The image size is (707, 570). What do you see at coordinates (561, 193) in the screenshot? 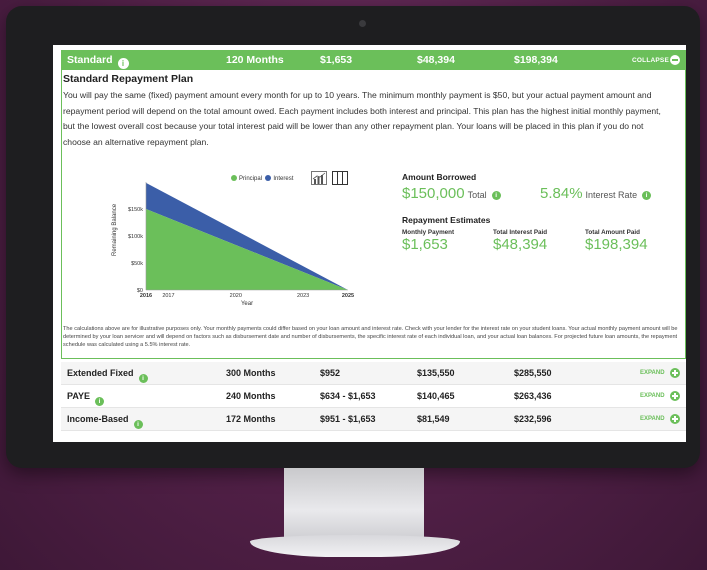
I see `rate-value: 5.84%` at bounding box center [561, 193].